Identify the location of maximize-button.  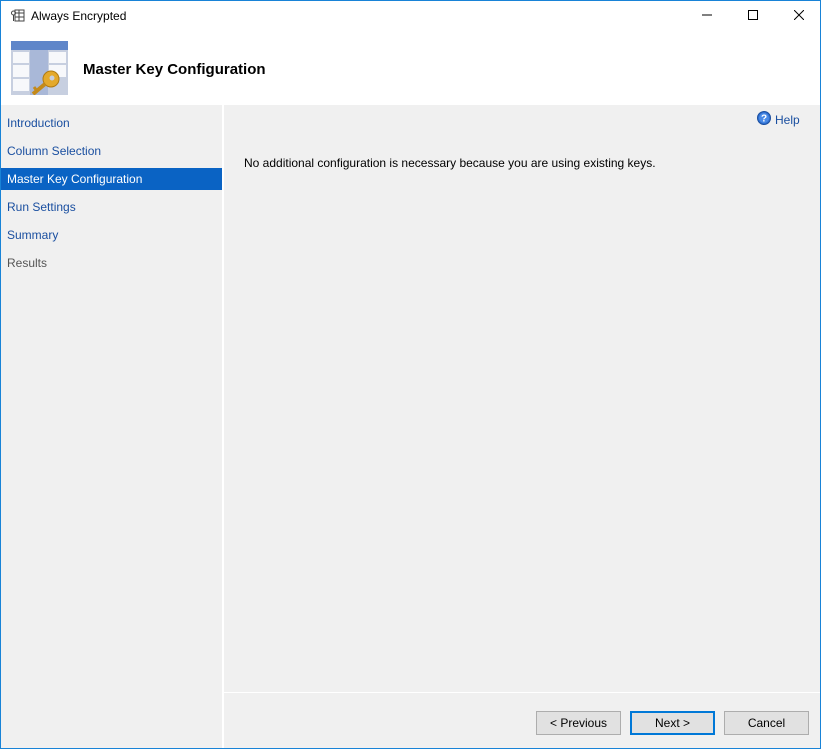
(753, 16).